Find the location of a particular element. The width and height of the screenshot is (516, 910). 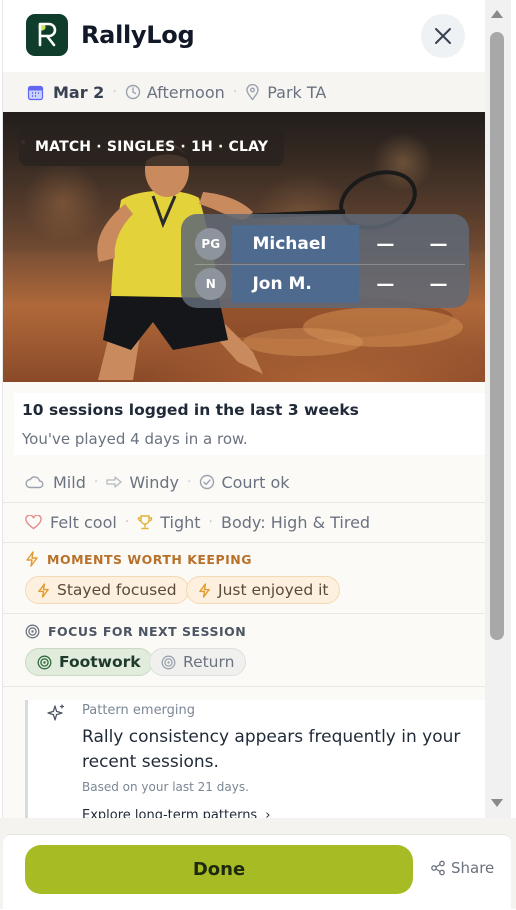

pattern-label: Pattern emerging is located at coordinates (139, 710).